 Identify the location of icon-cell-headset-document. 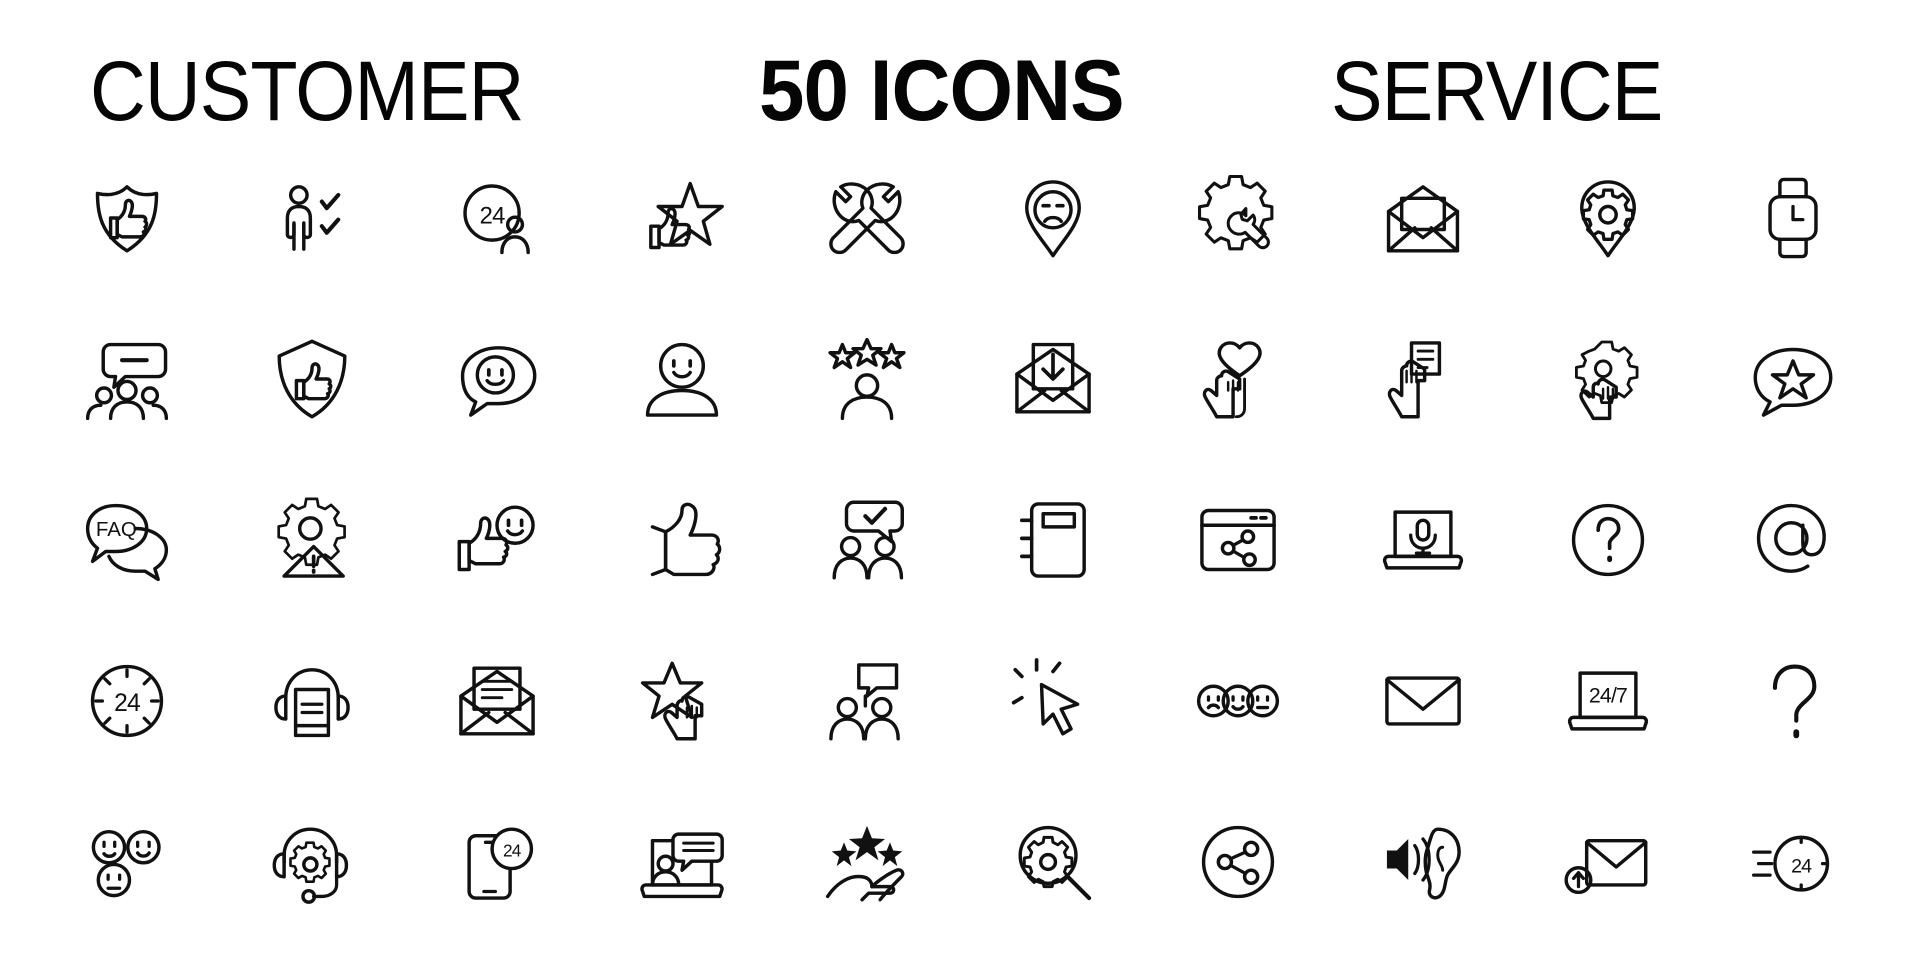
(311, 700).